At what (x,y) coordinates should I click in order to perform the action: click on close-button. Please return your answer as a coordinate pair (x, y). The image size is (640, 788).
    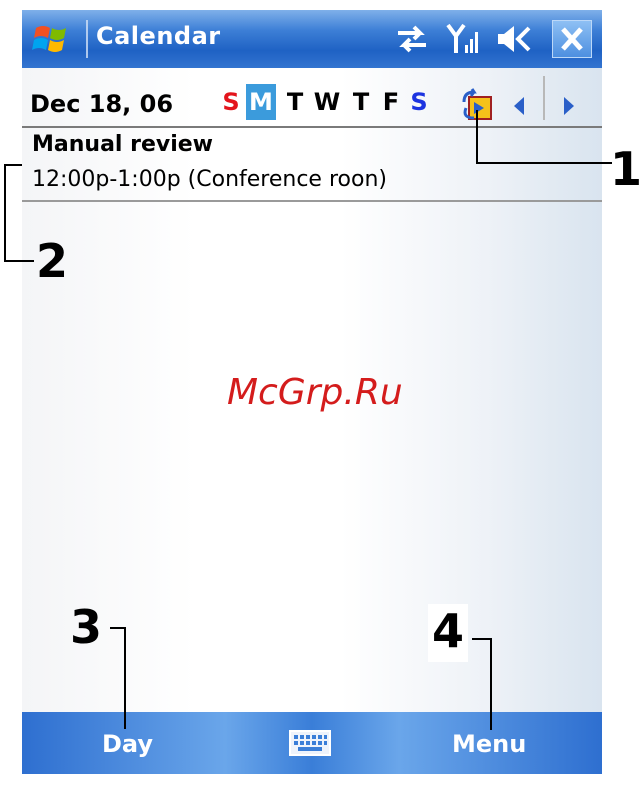
    Looking at the image, I should click on (572, 39).